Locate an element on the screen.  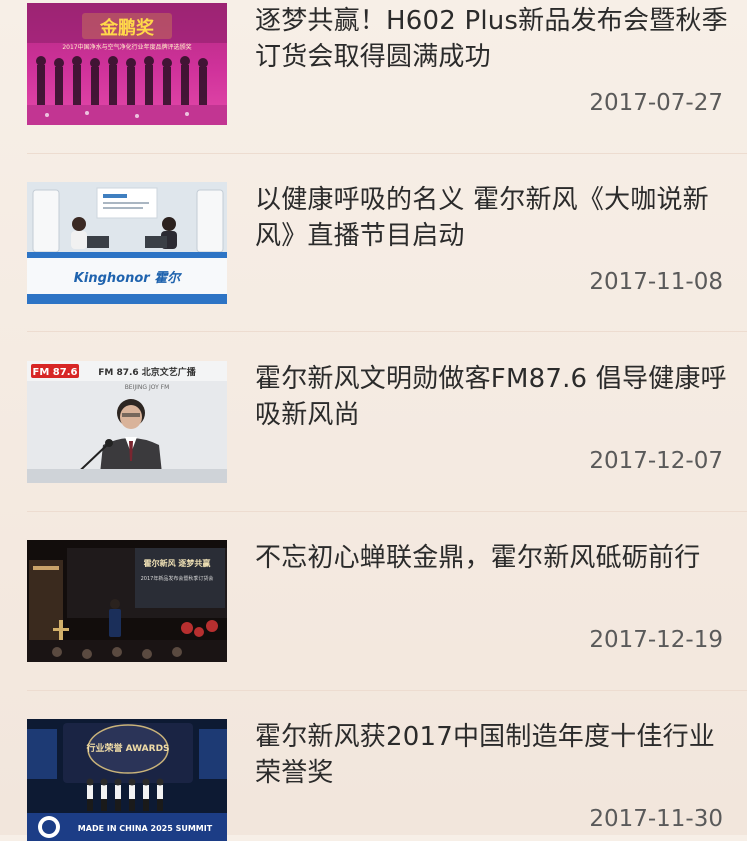
thumb-subcaption: MADE IN CHINA 2025 SUMMIT is located at coordinates (145, 828).